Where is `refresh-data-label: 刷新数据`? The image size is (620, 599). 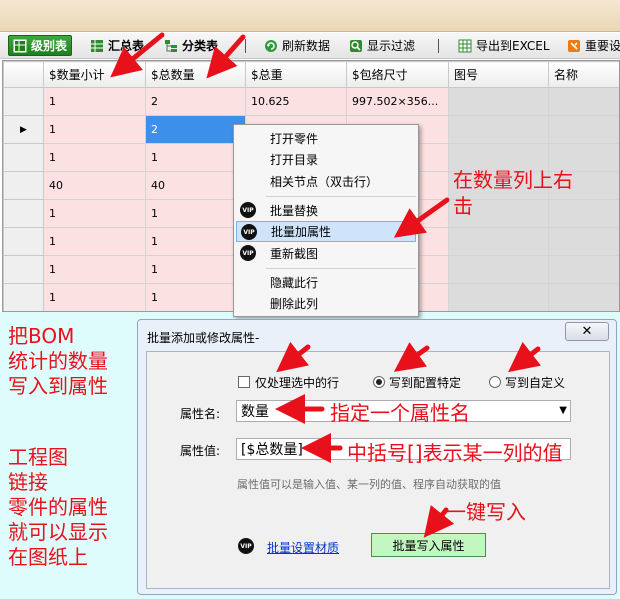 refresh-data-label: 刷新数据 is located at coordinates (306, 46).